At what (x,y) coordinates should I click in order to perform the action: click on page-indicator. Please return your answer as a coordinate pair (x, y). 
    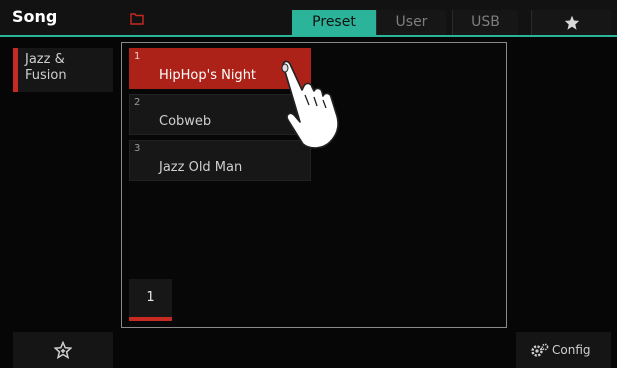
    Looking at the image, I should click on (150, 319).